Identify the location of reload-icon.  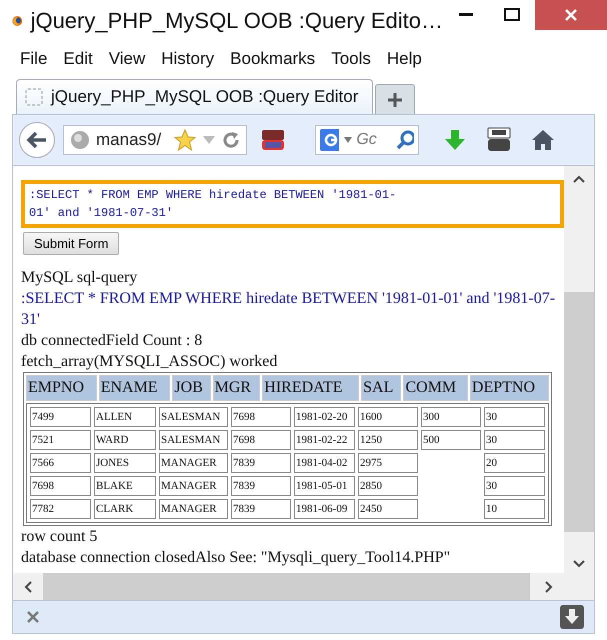
(231, 140).